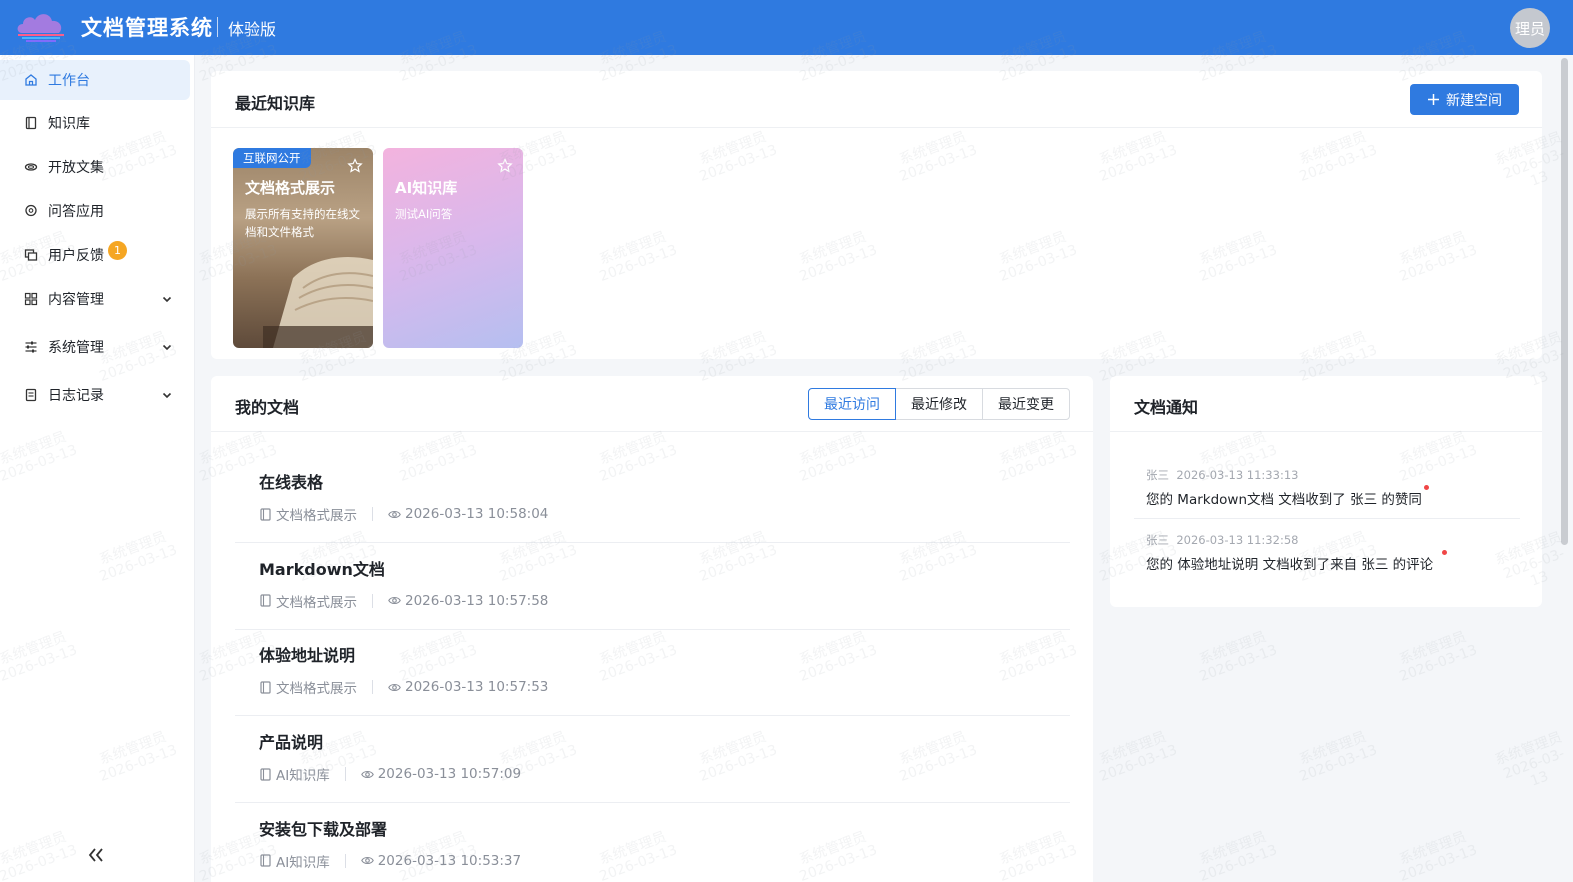 This screenshot has width=1573, height=882. Describe the element at coordinates (322, 568) in the screenshot. I see `document-title: Markdown文档` at that location.